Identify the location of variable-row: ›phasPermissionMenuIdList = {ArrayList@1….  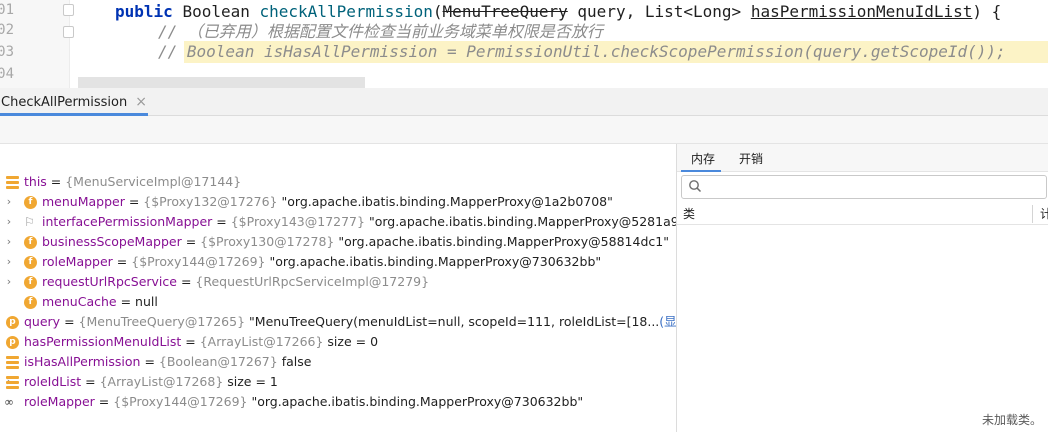
(338, 342).